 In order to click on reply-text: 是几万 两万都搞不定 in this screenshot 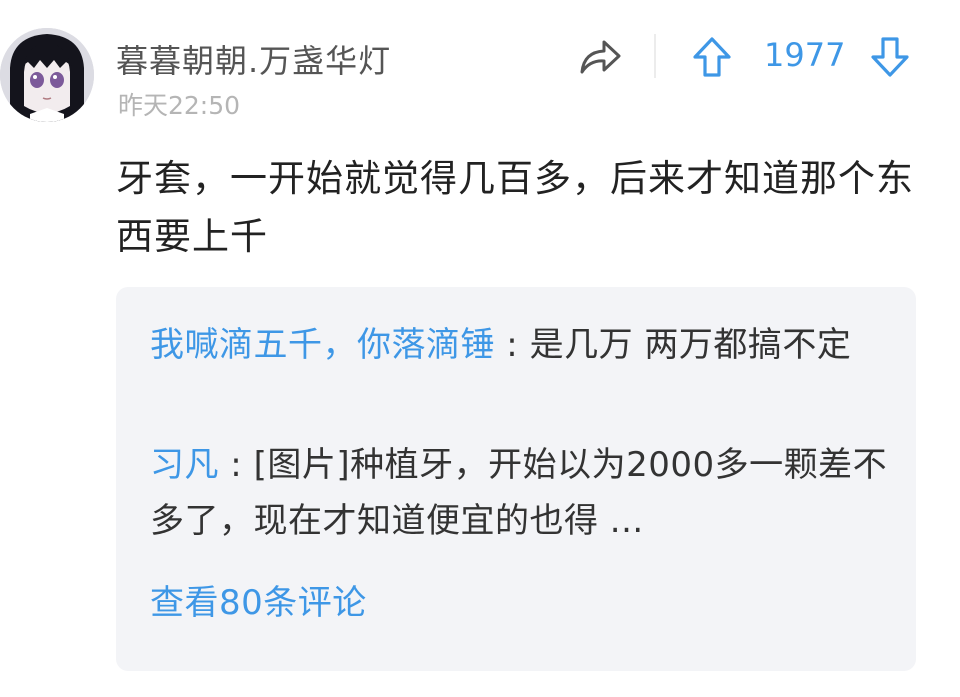, I will do `click(690, 345)`.